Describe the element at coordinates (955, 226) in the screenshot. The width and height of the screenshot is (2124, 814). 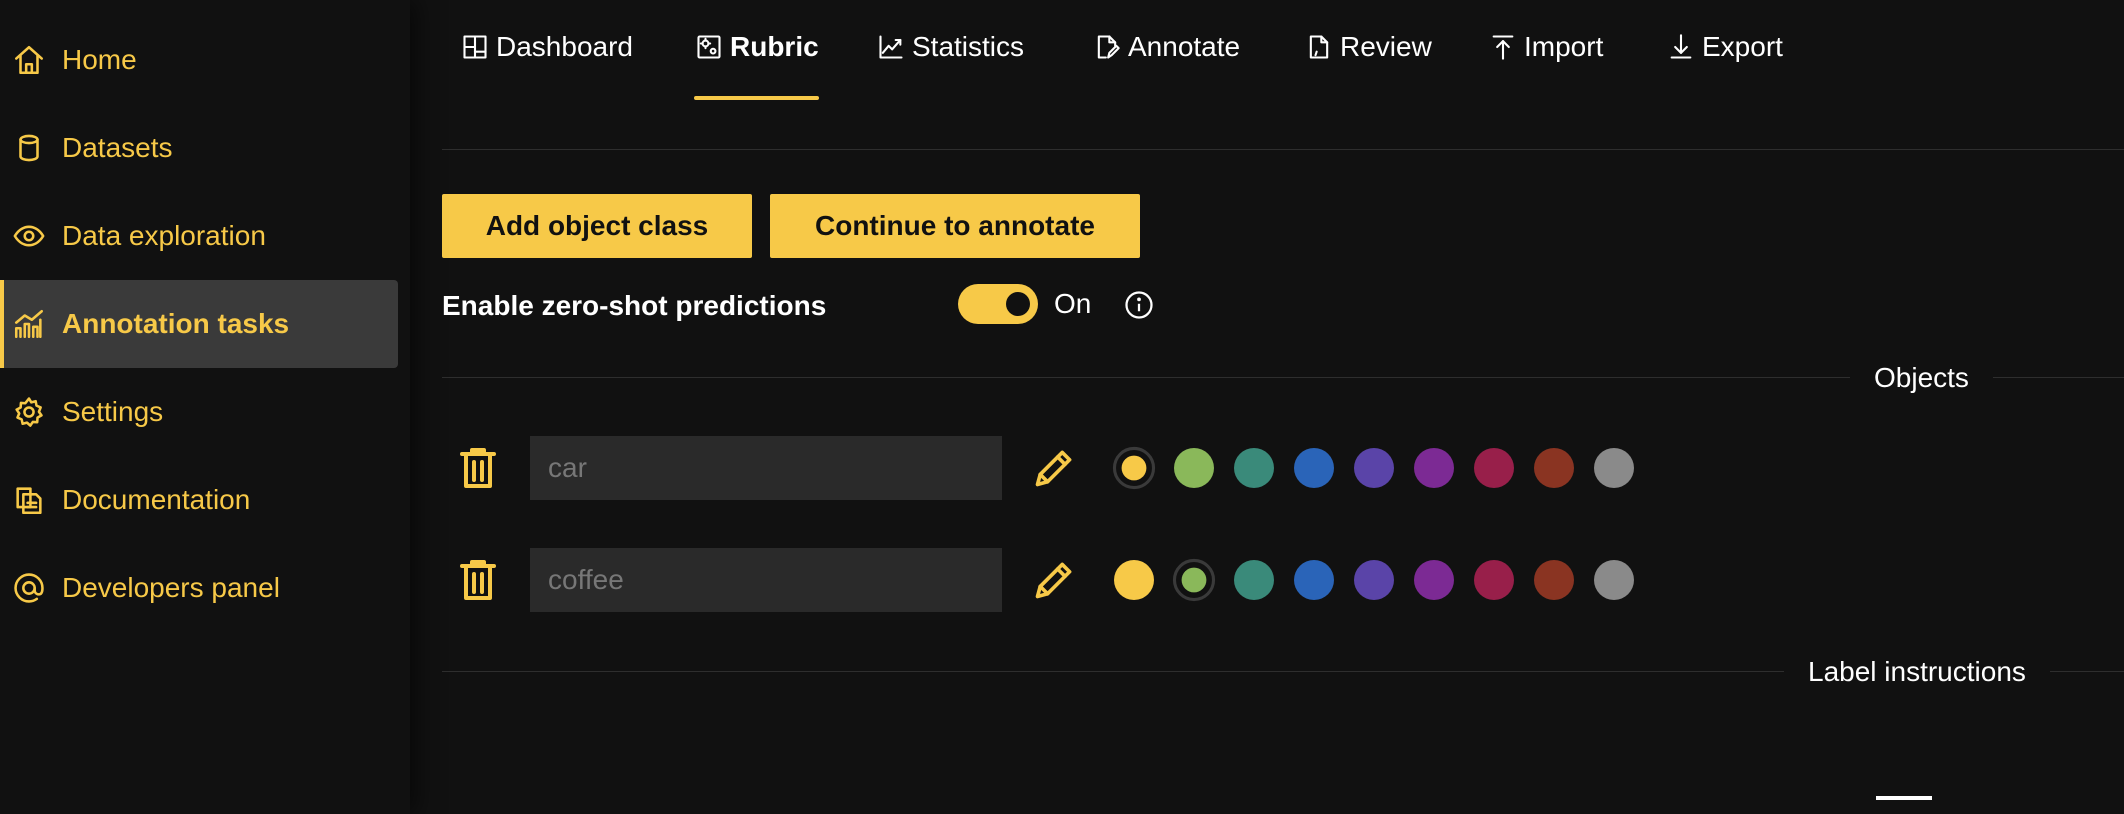
I see `continue-to-annotate-button: Continue to annotate` at that location.